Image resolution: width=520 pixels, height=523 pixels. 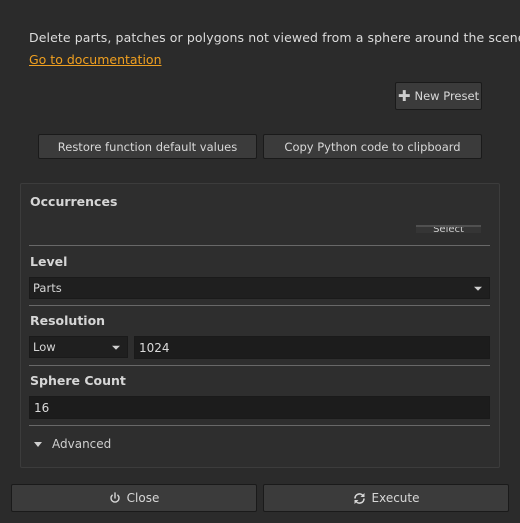 I want to click on select-button-label: Select, so click(x=448, y=229).